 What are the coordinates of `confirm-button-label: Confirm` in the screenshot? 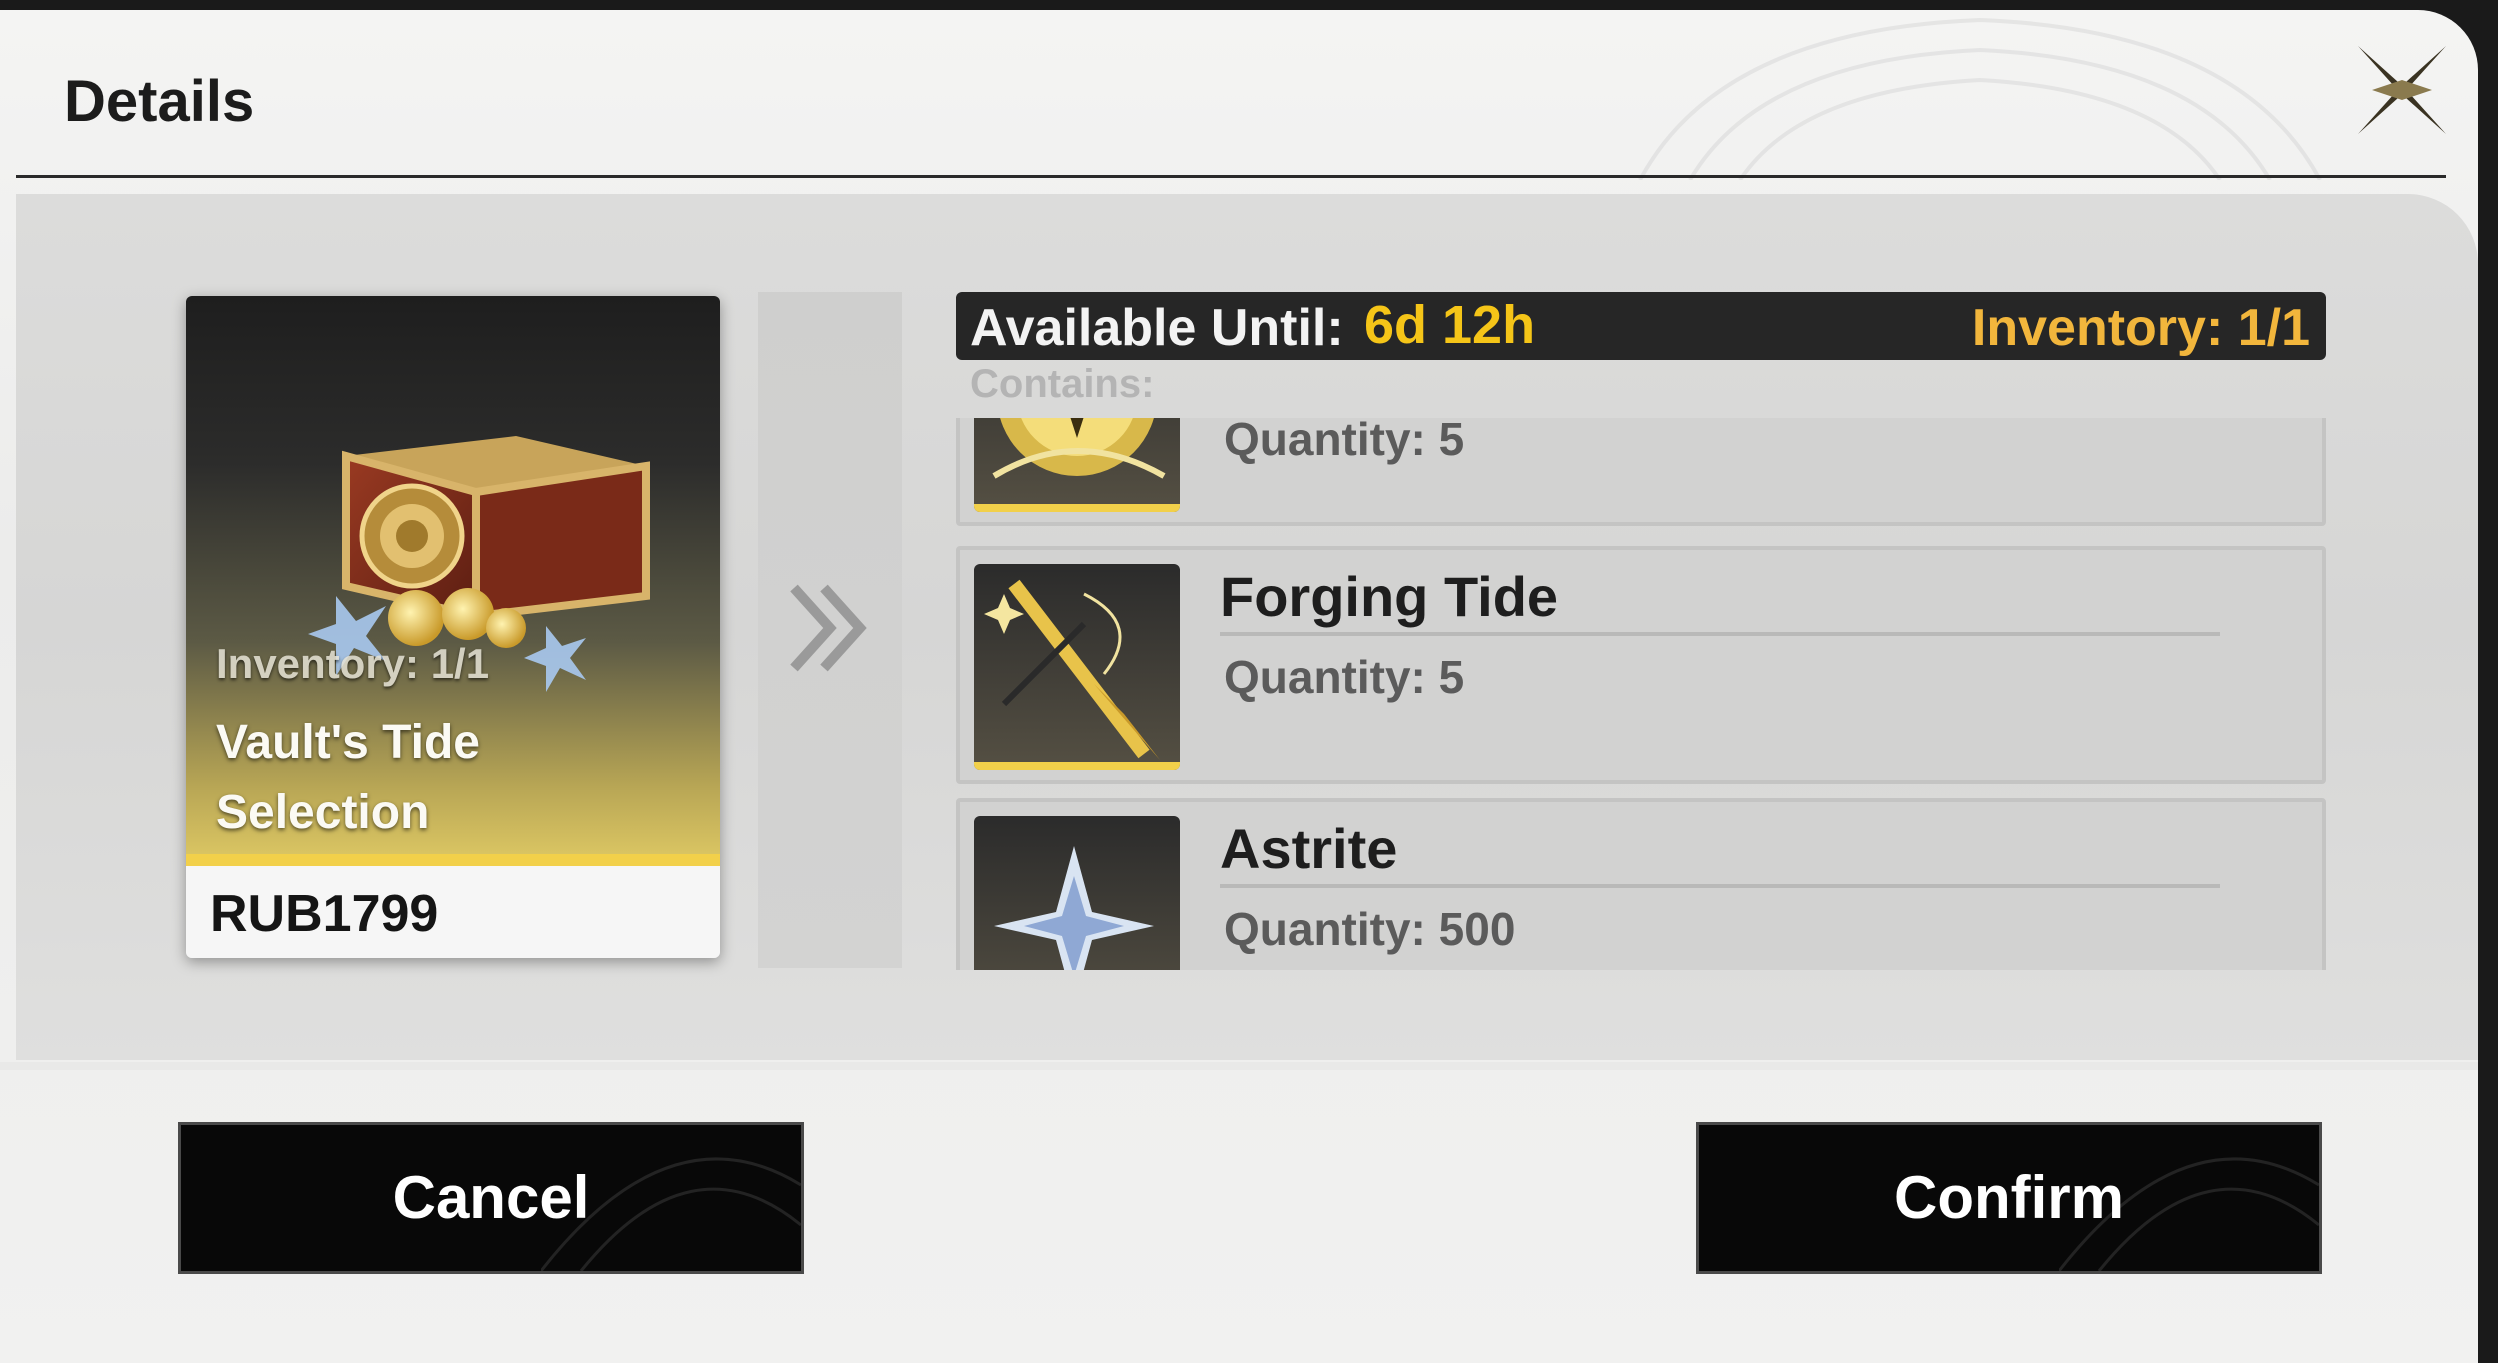 It's located at (2009, 1197).